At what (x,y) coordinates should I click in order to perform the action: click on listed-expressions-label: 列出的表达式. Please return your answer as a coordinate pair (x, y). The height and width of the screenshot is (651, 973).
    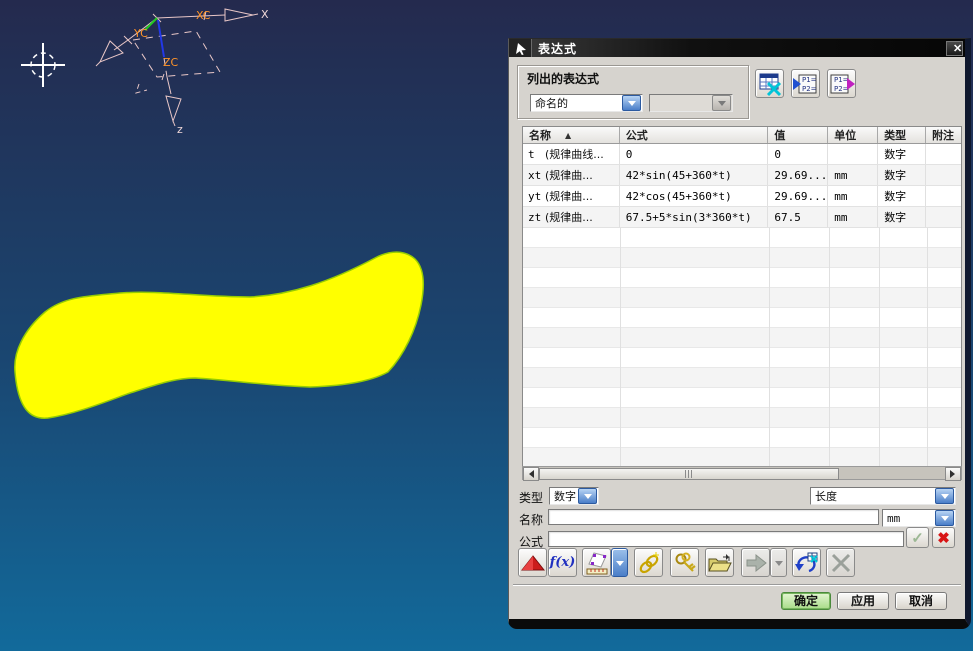
    Looking at the image, I should click on (563, 79).